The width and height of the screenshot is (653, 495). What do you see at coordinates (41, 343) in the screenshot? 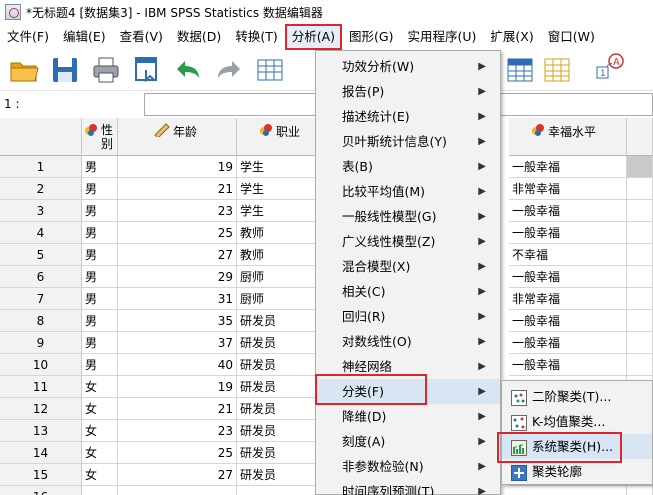
I see `row-number: 9` at bounding box center [41, 343].